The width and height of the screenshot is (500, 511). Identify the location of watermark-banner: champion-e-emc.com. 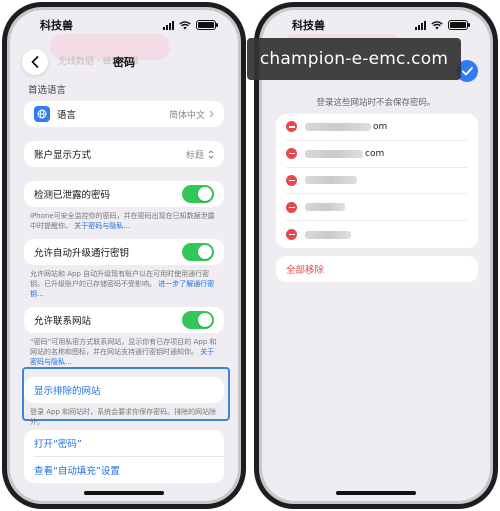
(354, 59).